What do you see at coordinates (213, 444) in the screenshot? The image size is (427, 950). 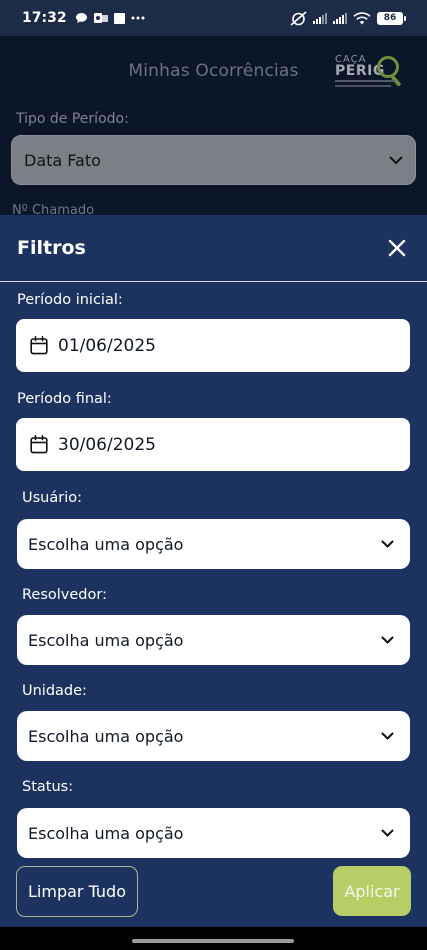 I see `end-date-input: 30/06/2025` at bounding box center [213, 444].